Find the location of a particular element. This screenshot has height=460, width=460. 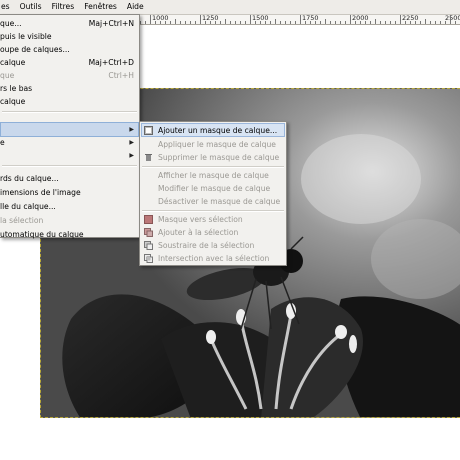

menu-item-delete-layer: calque is located at coordinates (69, 101).